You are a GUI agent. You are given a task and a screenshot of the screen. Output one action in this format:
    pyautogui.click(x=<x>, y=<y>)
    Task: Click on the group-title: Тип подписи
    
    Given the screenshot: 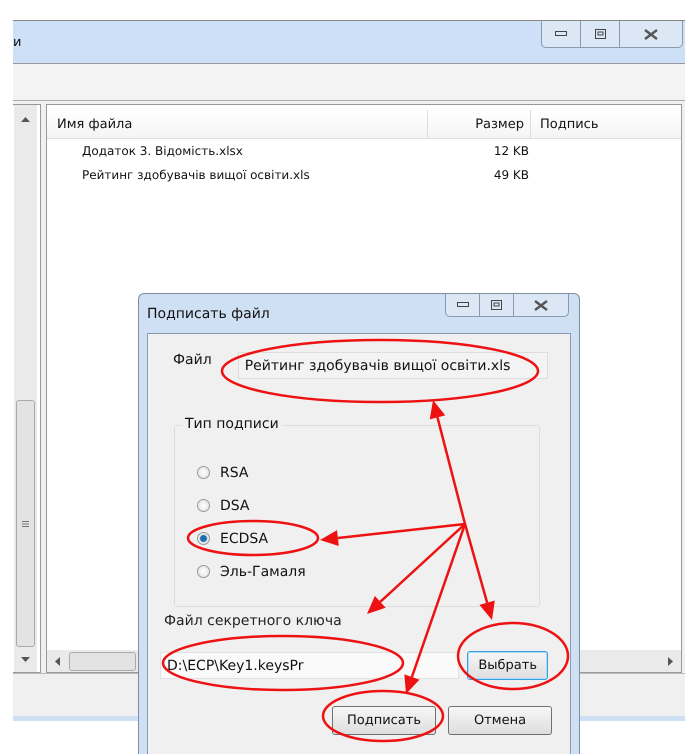 What is the action you would take?
    pyautogui.click(x=232, y=424)
    